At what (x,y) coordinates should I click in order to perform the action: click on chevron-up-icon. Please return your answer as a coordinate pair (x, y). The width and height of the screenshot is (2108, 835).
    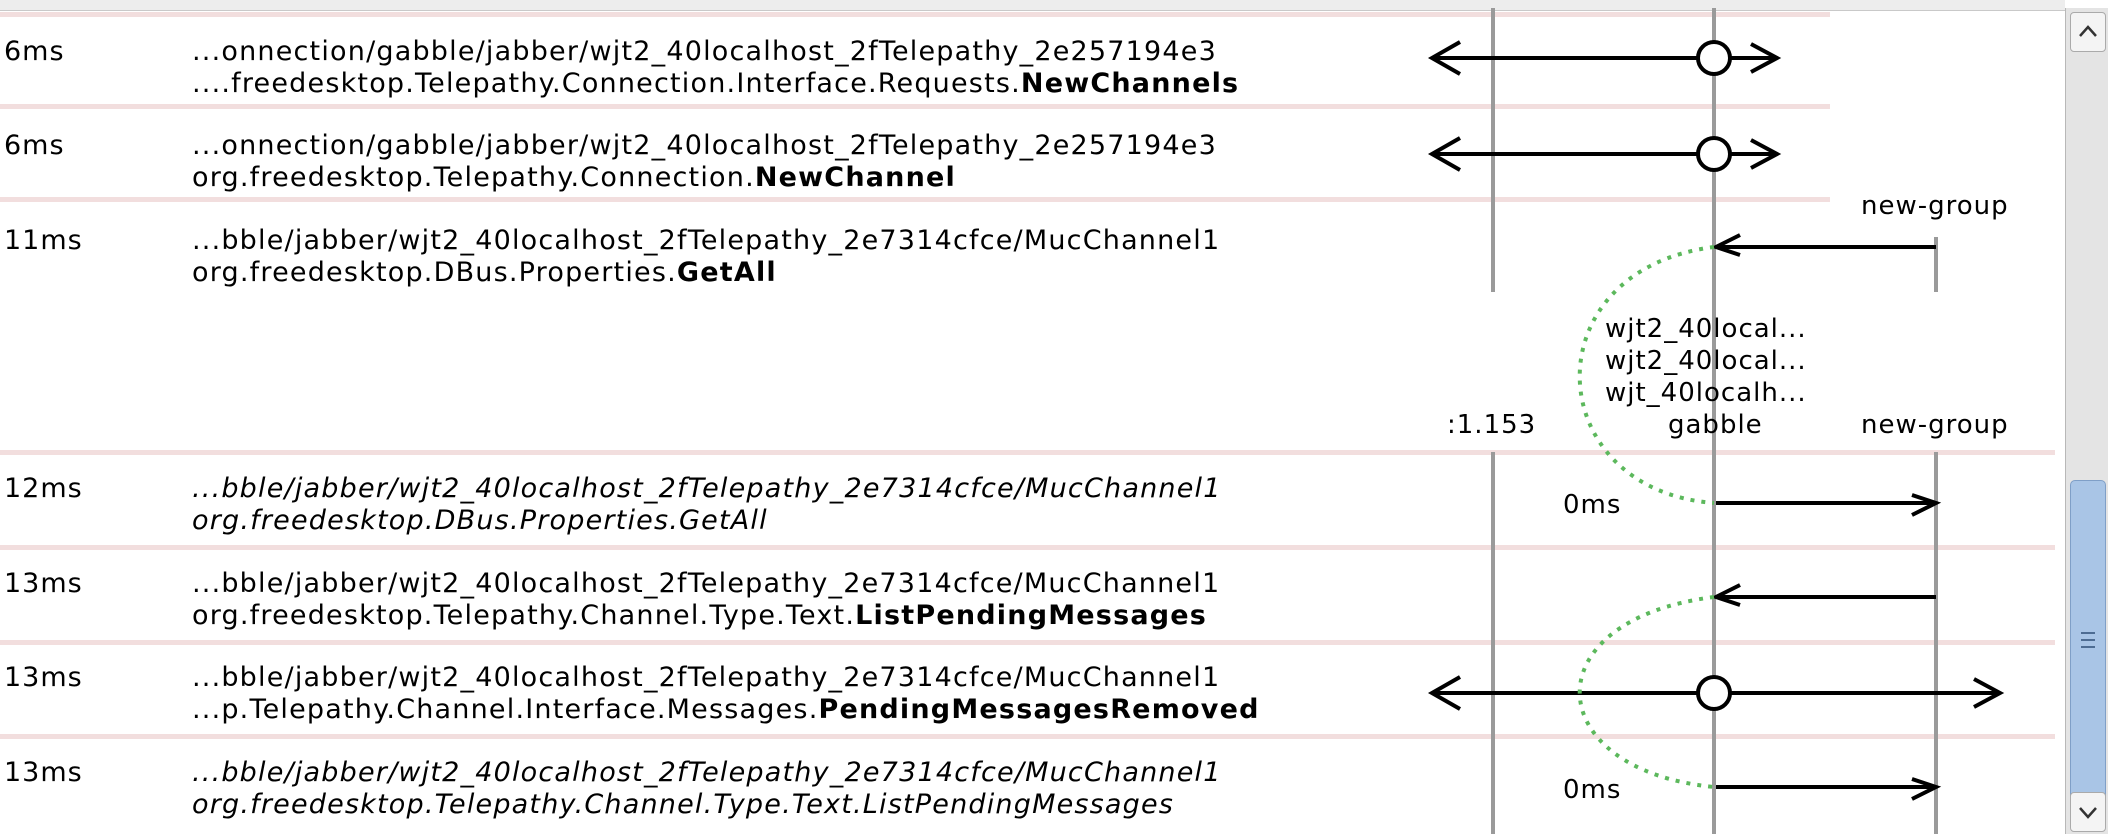
    Looking at the image, I should click on (2088, 31).